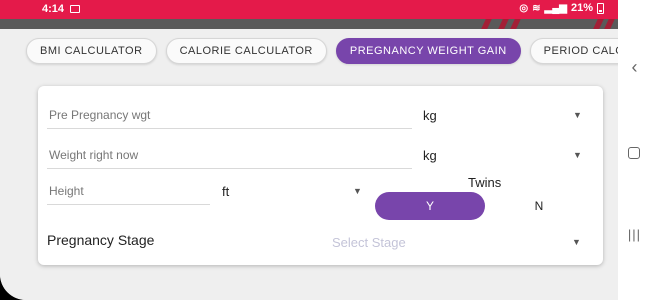  What do you see at coordinates (246, 51) in the screenshot?
I see `tab-calorie-calculator: CALORIE CALCULATOR` at bounding box center [246, 51].